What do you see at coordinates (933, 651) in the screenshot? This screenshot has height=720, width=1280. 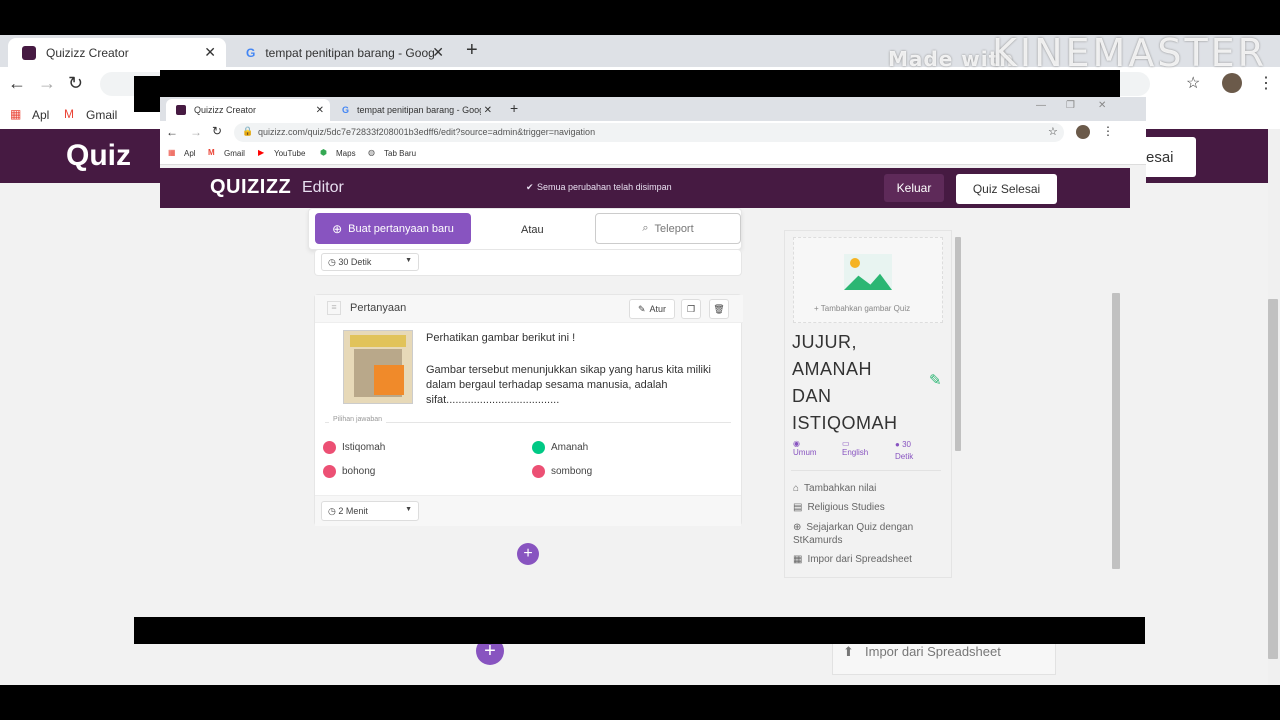 I see `outer-import-link: Impor dari Spreadsheet` at bounding box center [933, 651].